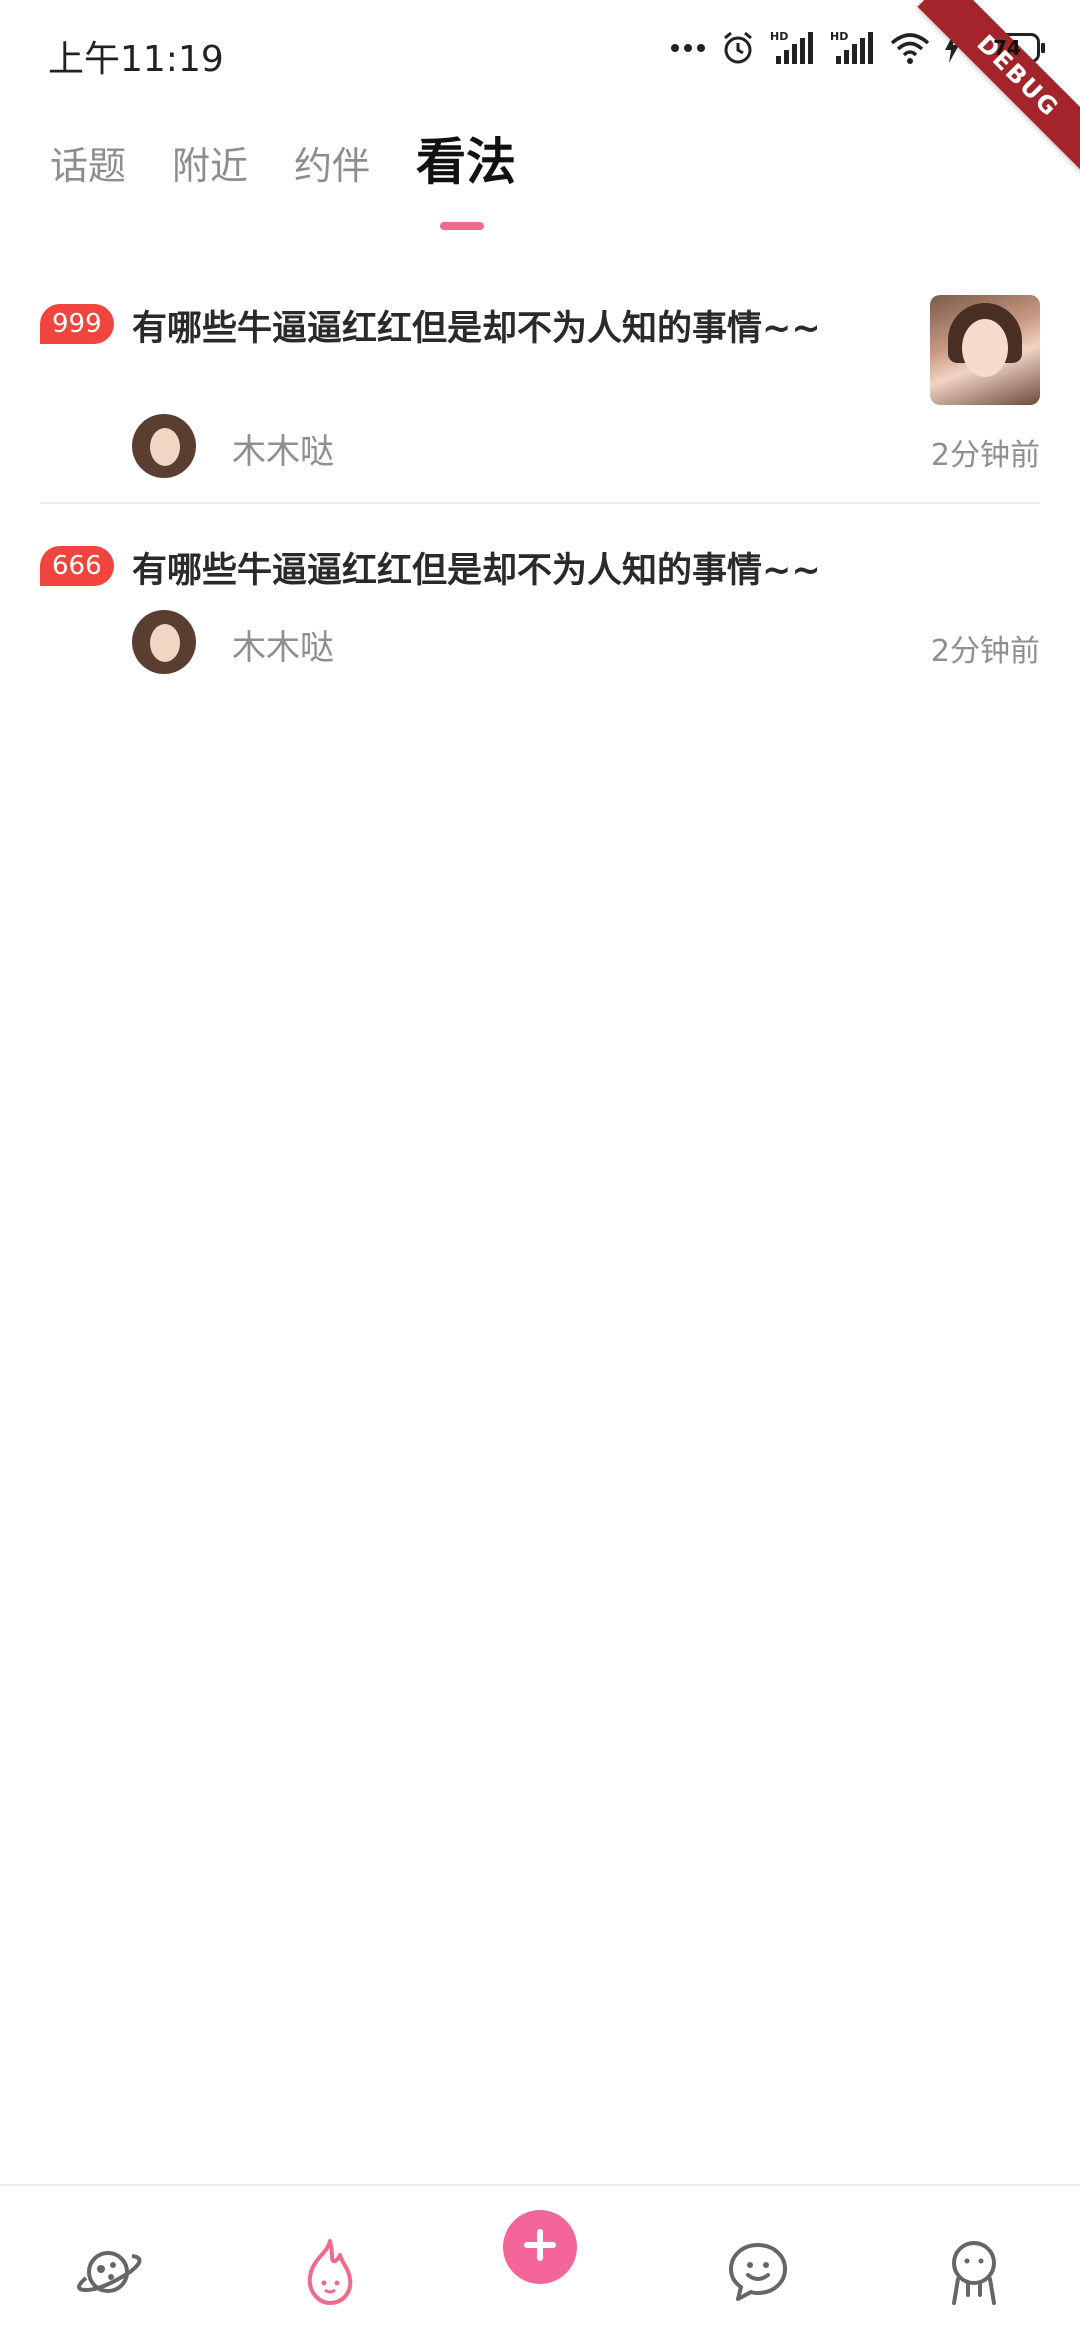  I want to click on debug-ribbon: DEBUG, so click(998, 88).